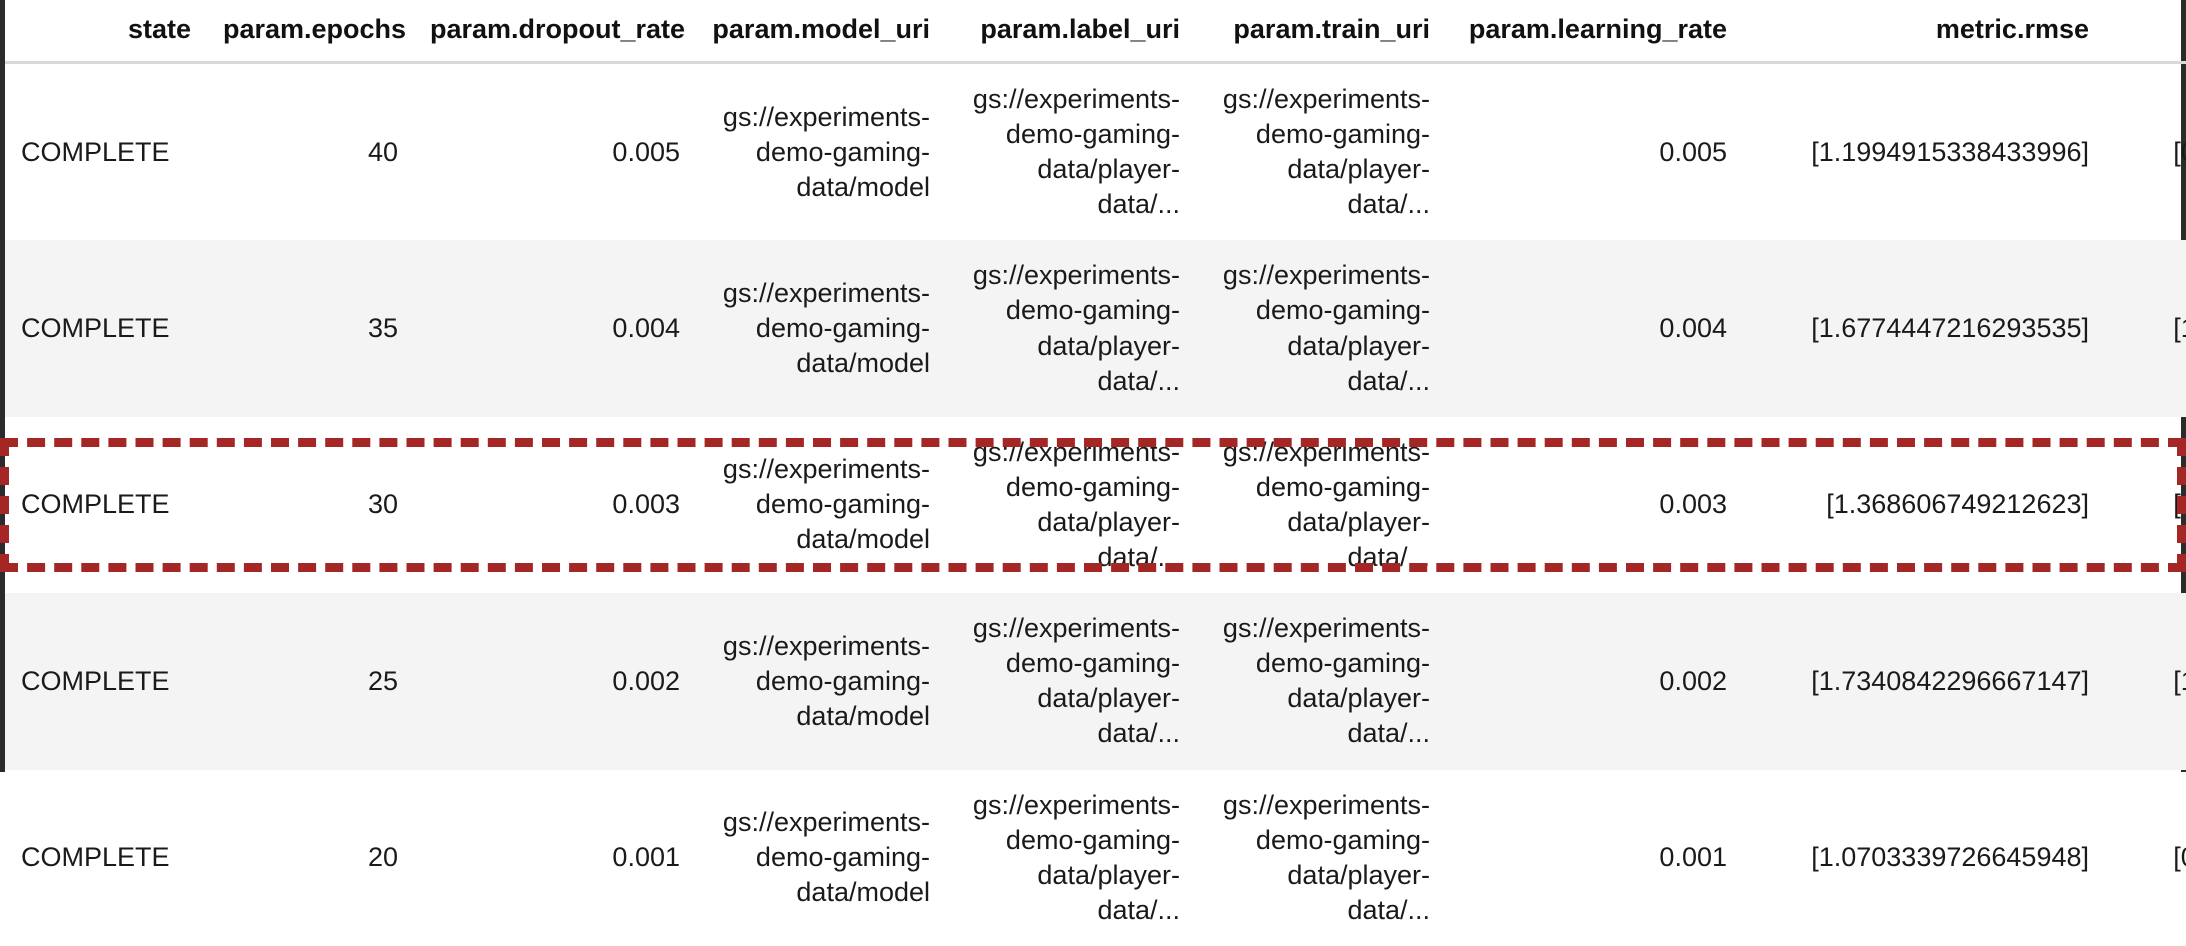 This screenshot has width=2186, height=946. I want to click on column-header-metric-rmse: metric.rmse, so click(1924, 32).